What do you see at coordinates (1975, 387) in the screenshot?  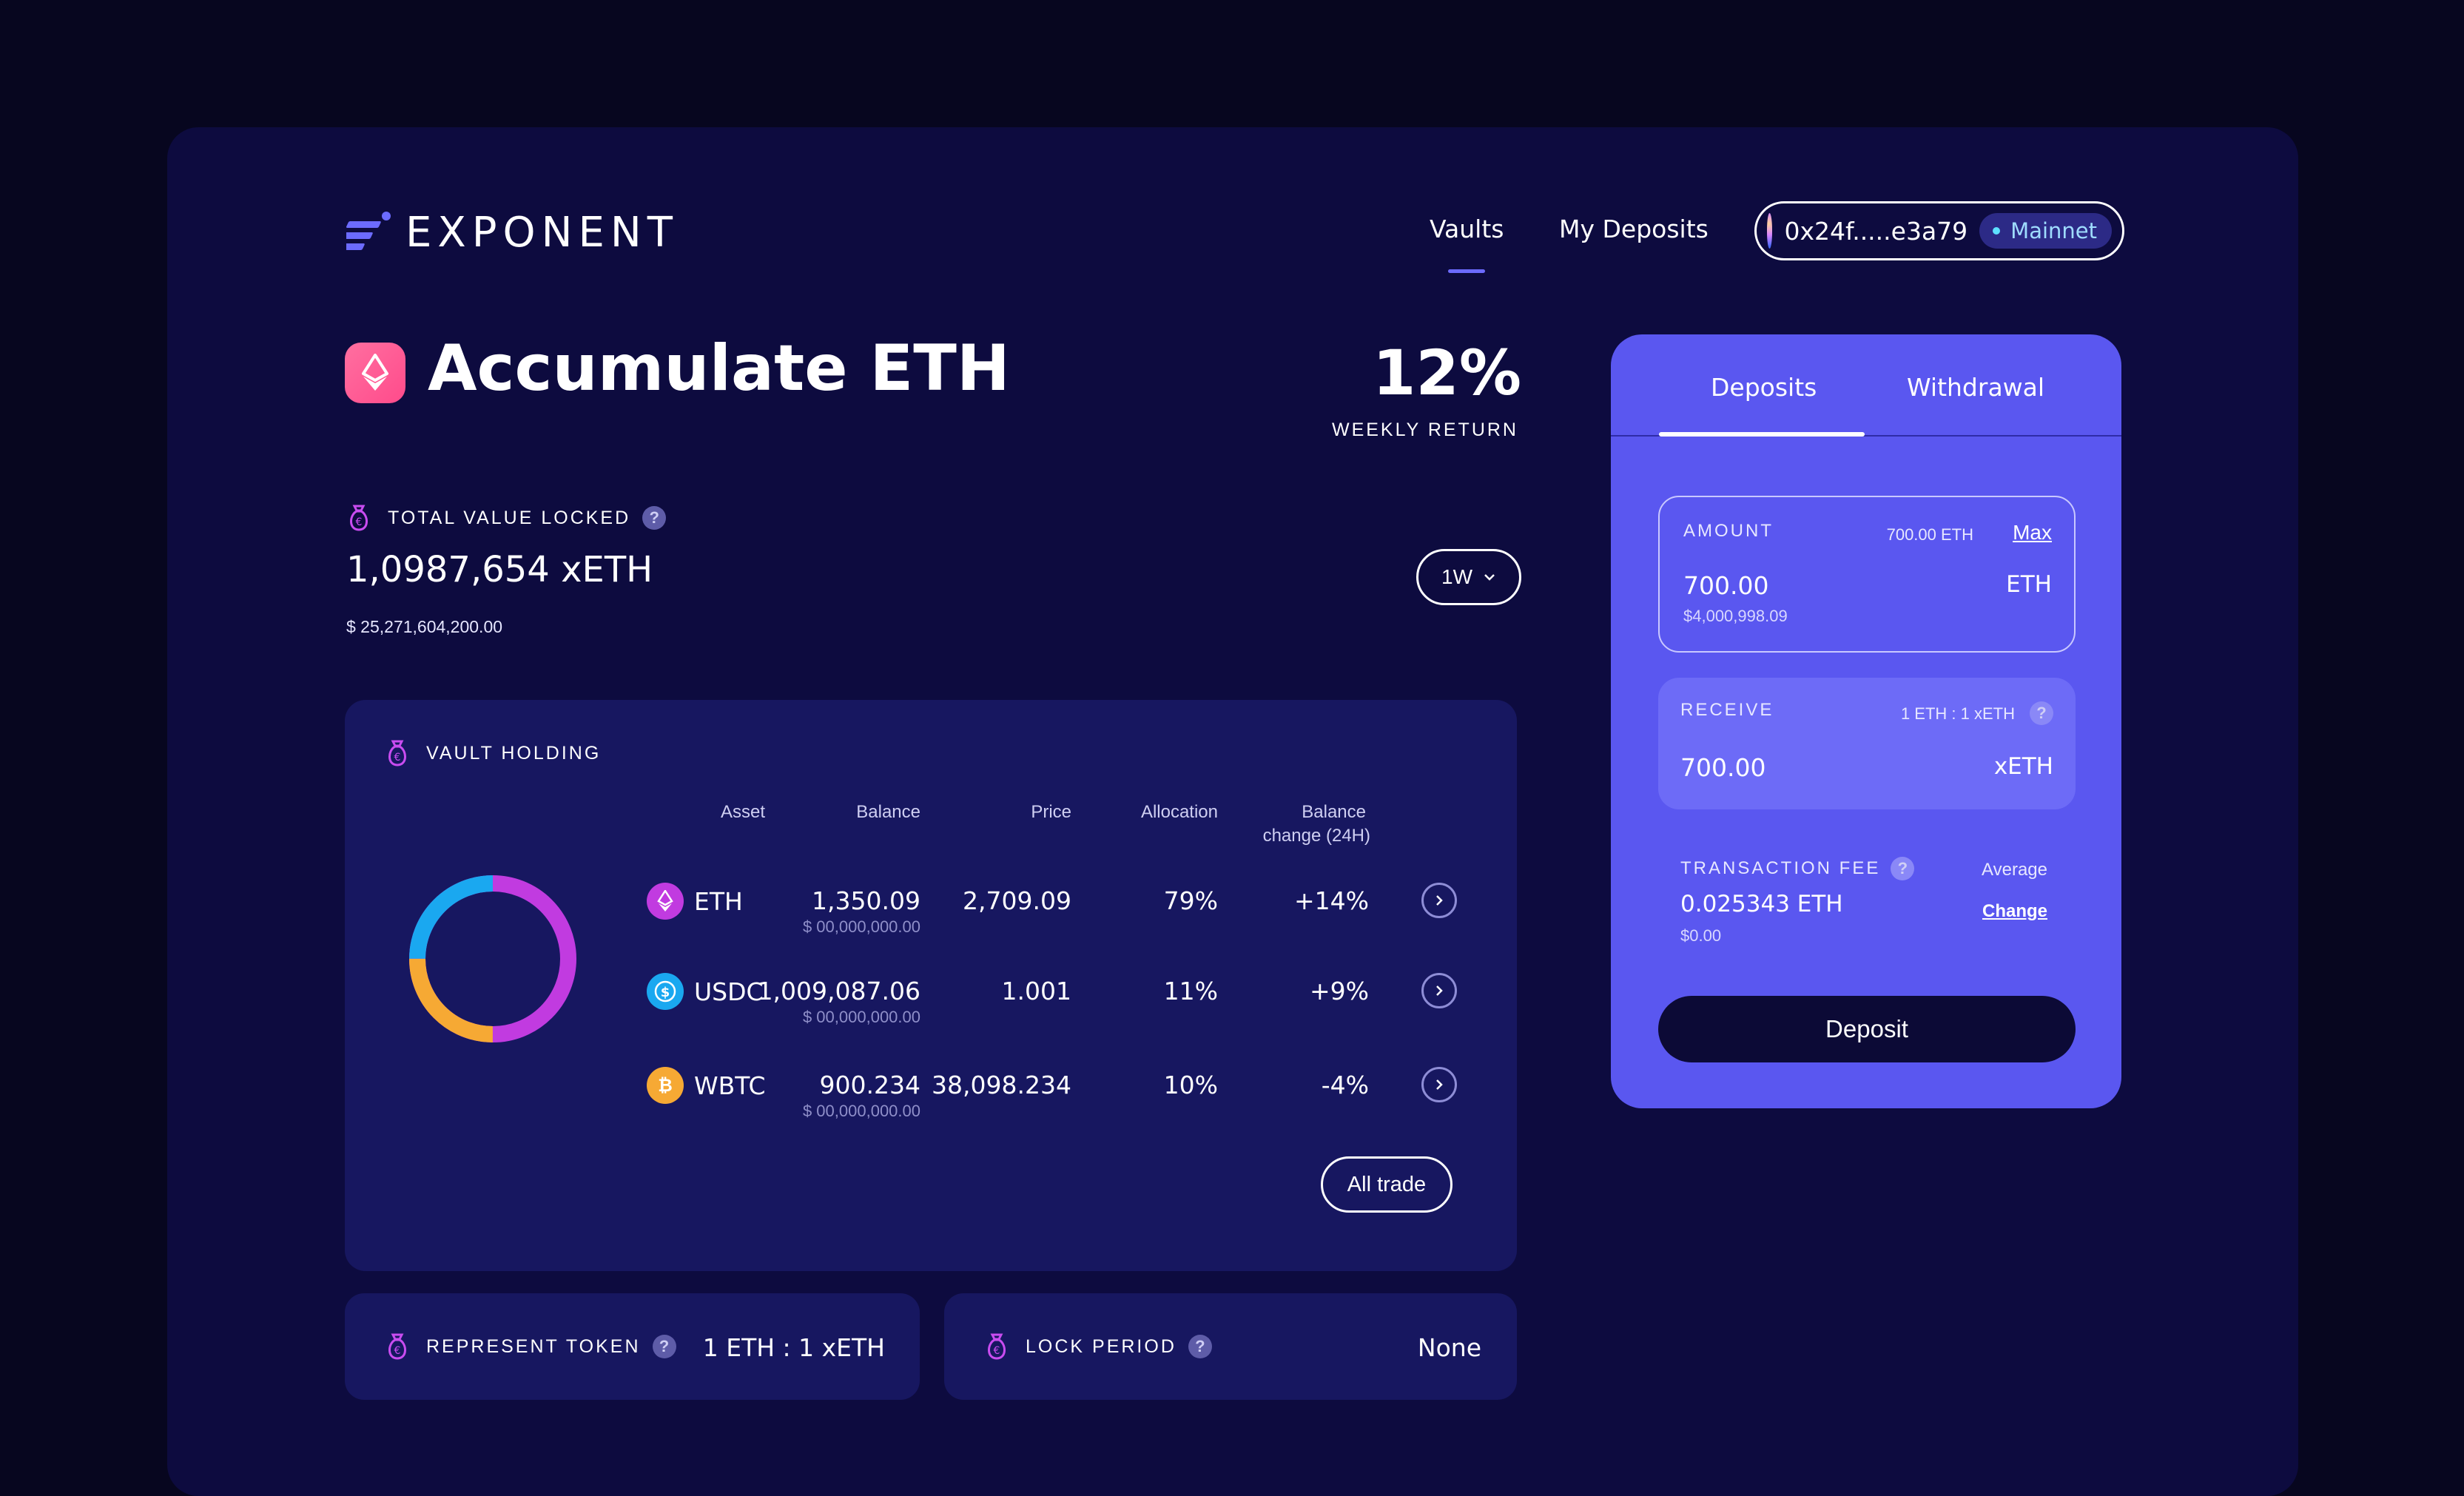 I see `tab-withdrawal: Withdrawal` at bounding box center [1975, 387].